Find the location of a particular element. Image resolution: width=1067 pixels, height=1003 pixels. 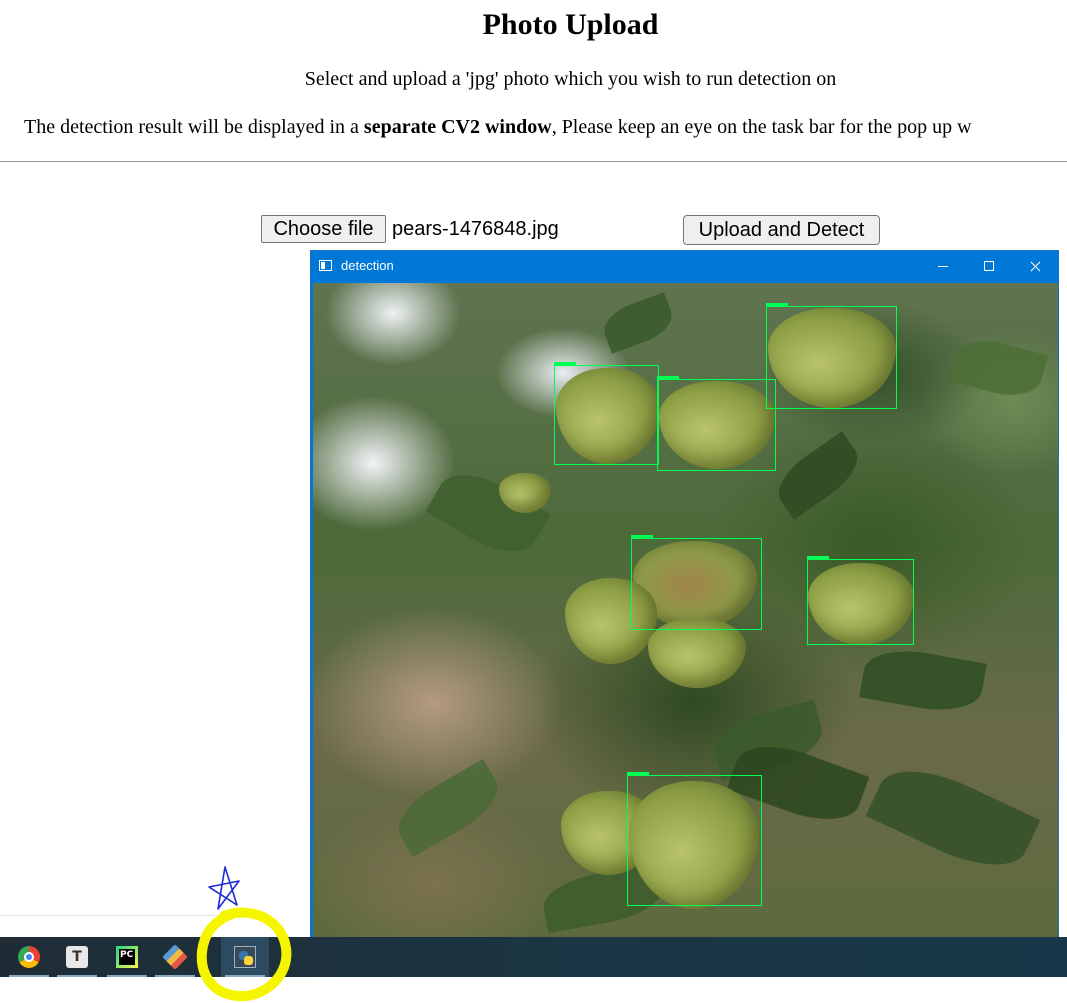

maximize-icon is located at coordinates (989, 266).